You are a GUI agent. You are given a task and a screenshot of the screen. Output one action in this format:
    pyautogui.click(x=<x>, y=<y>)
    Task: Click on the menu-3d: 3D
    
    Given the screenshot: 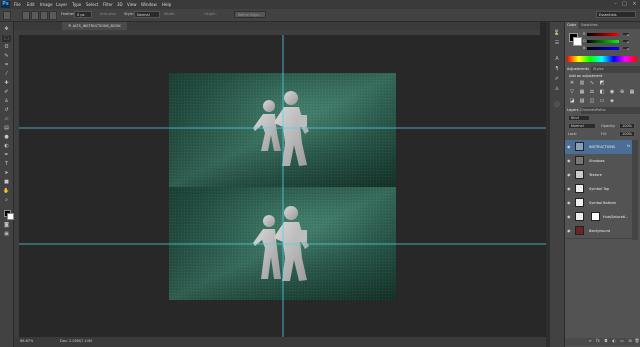 What is the action you would take?
    pyautogui.click(x=120, y=4)
    